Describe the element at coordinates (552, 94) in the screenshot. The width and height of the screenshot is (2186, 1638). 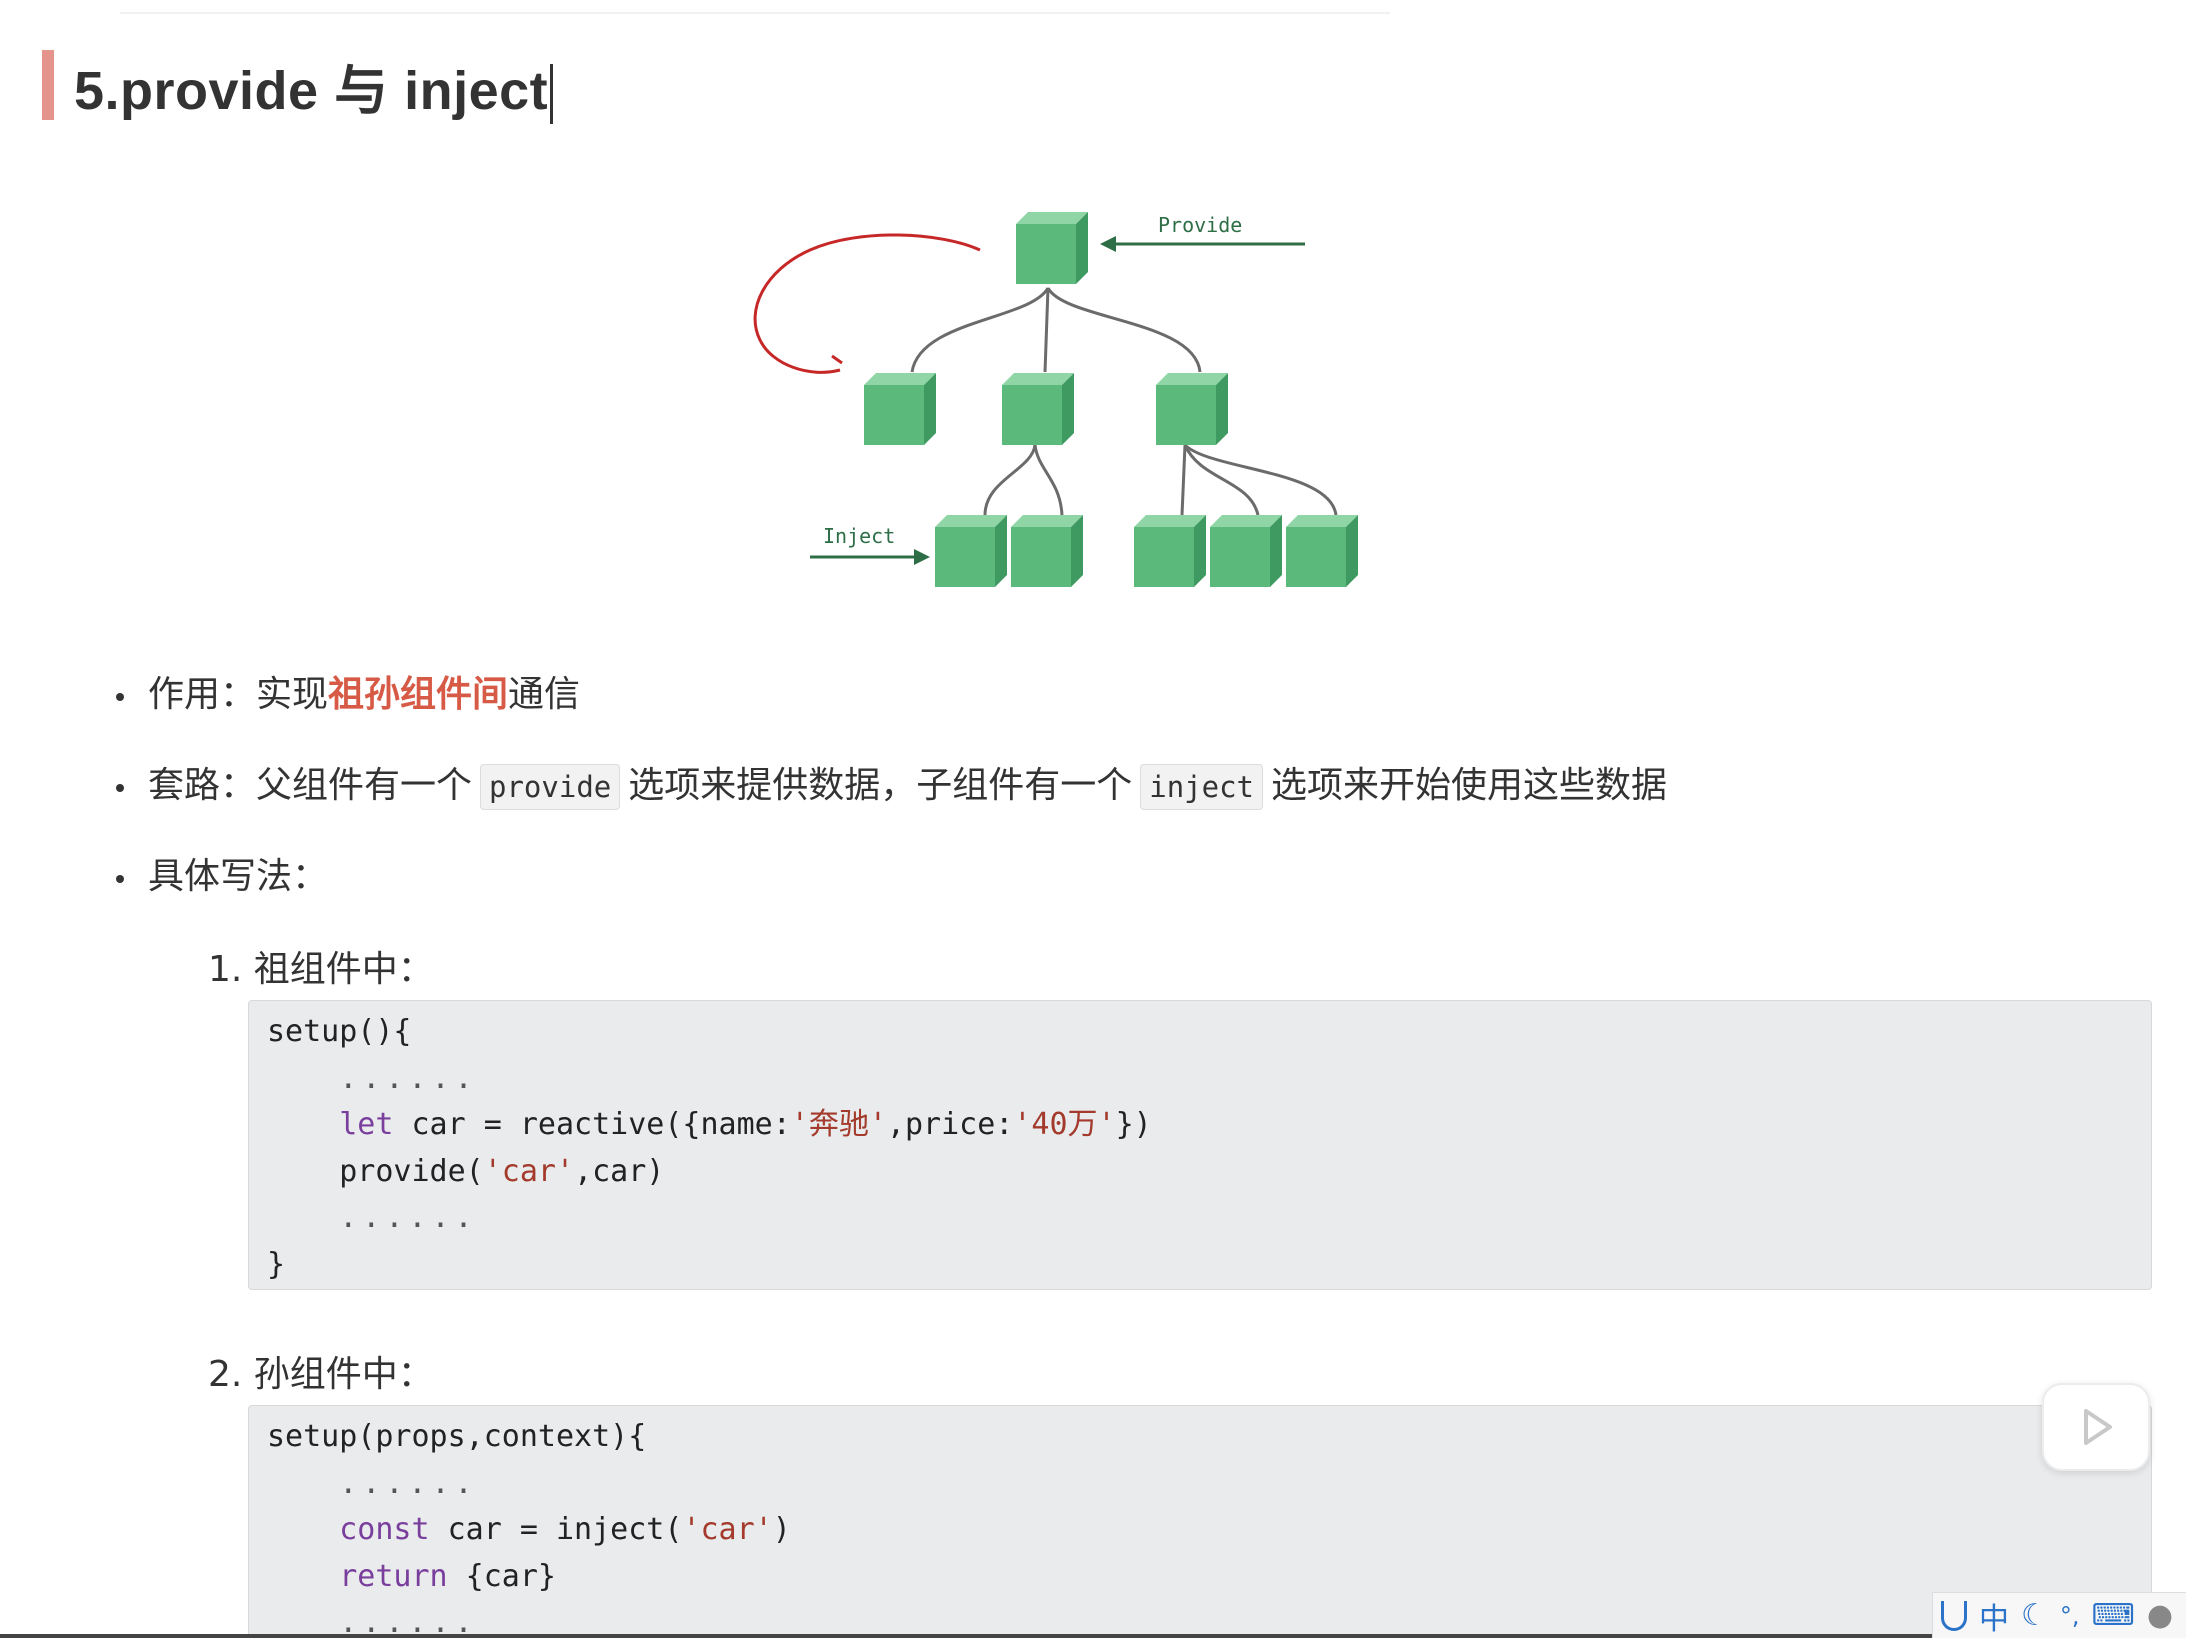
I see `text-caret` at that location.